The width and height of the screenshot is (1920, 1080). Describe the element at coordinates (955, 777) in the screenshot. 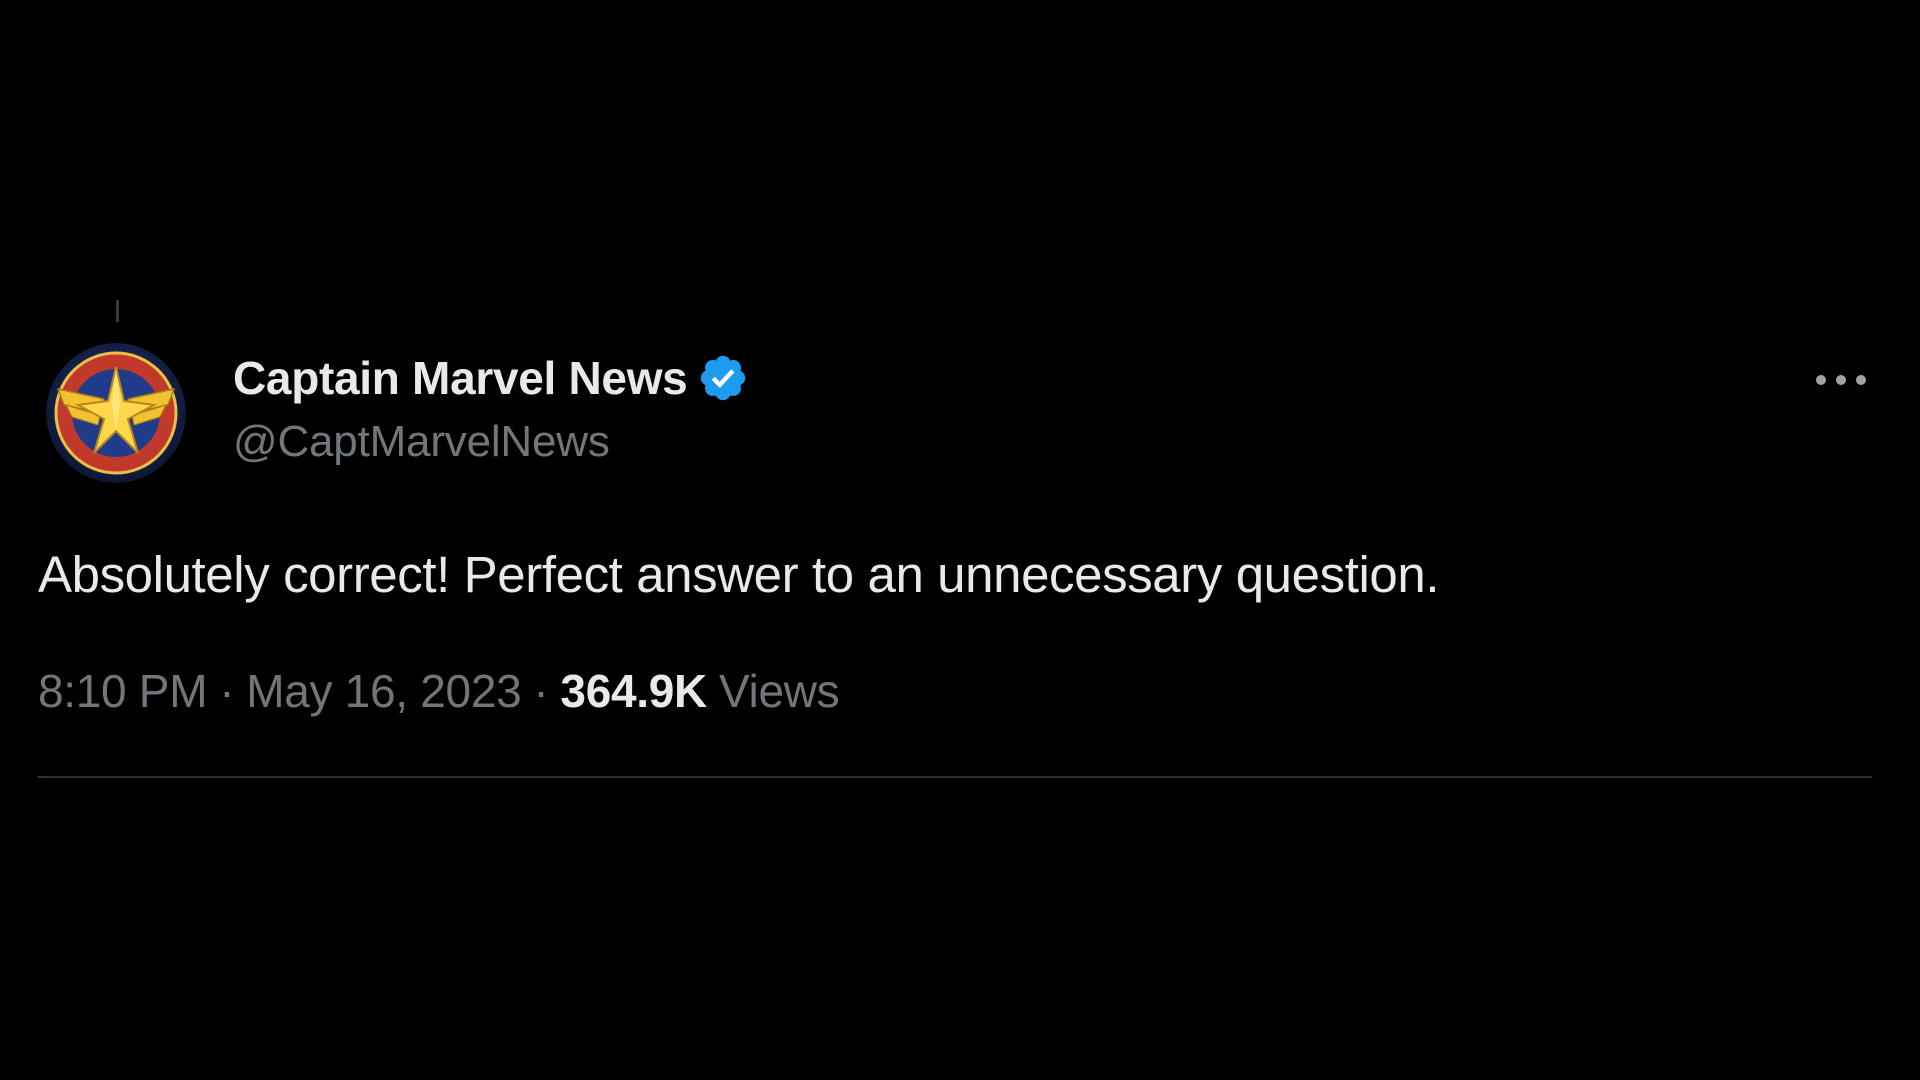

I see `divider` at that location.